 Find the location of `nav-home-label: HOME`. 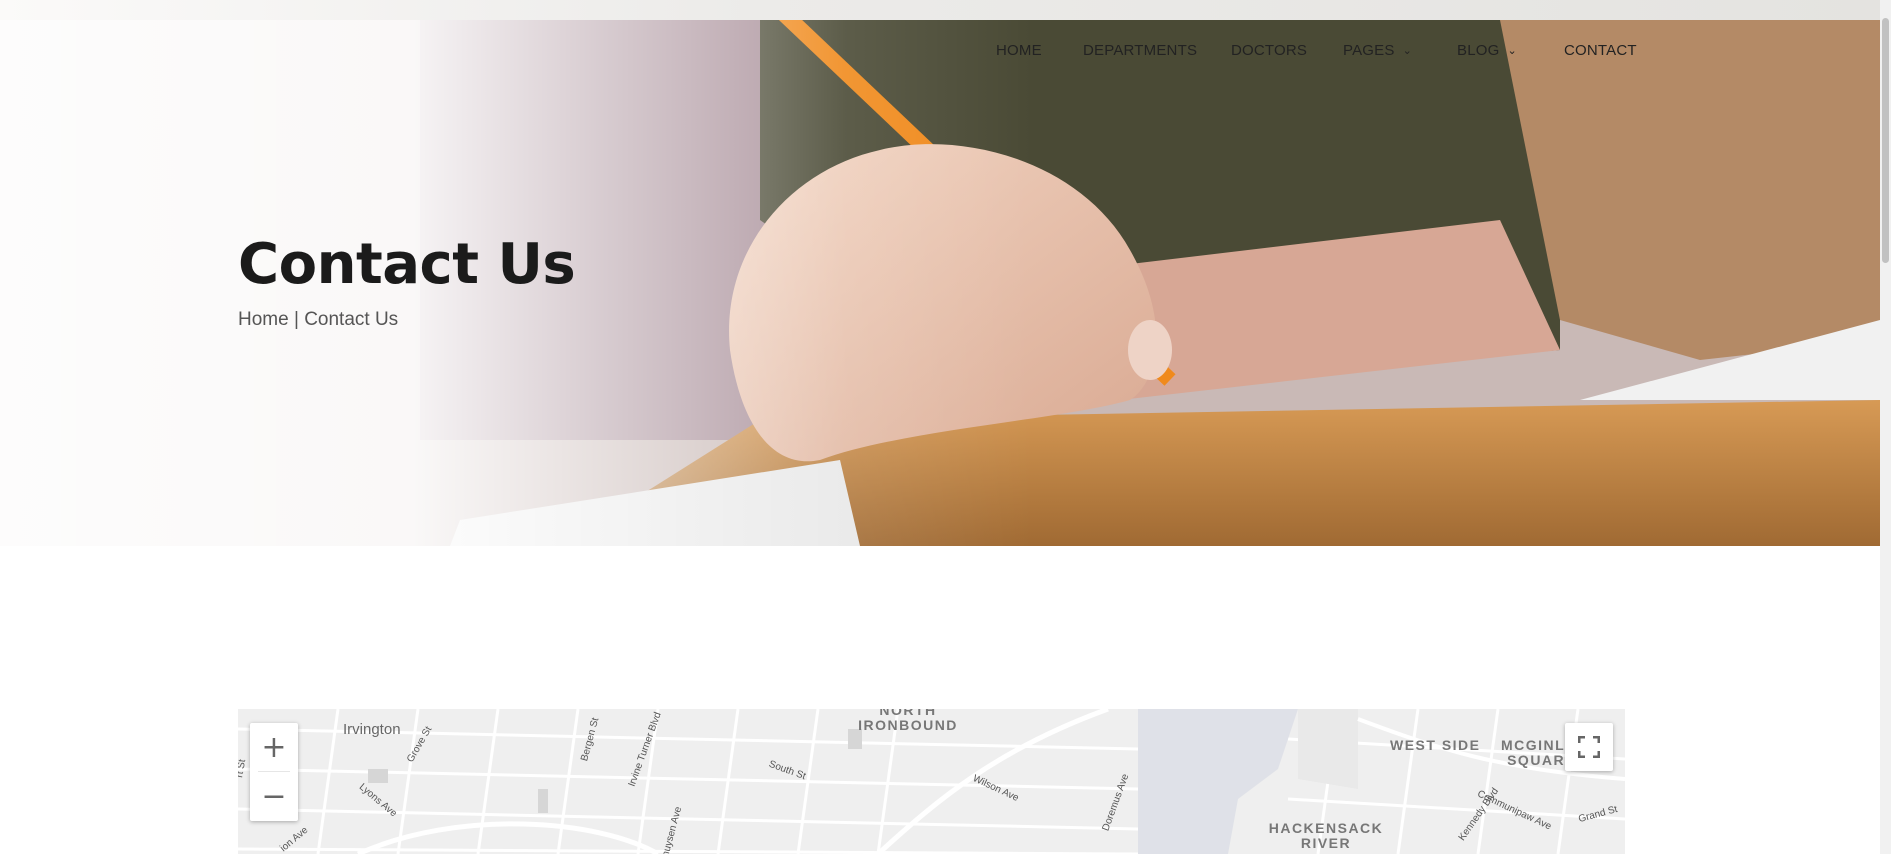

nav-home-label: HOME is located at coordinates (1019, 50).